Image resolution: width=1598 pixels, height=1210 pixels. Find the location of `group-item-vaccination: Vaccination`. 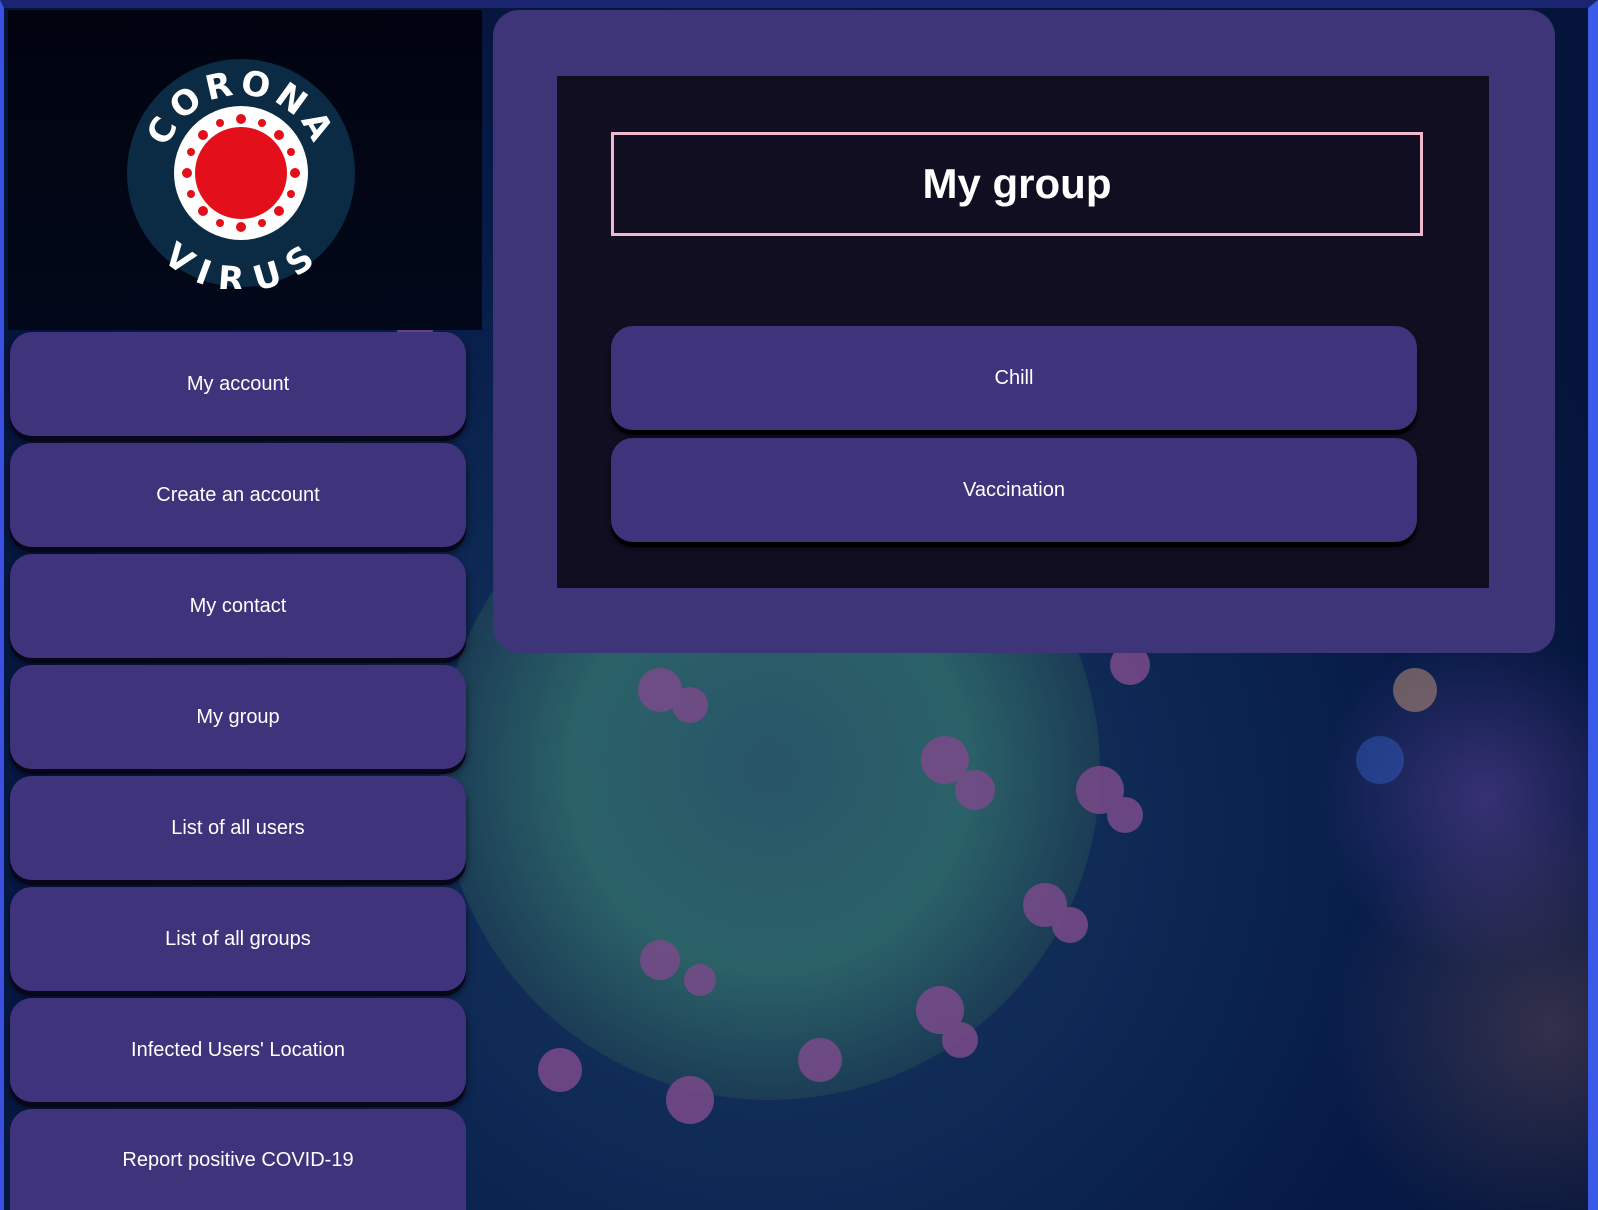

group-item-vaccination: Vaccination is located at coordinates (1014, 490).